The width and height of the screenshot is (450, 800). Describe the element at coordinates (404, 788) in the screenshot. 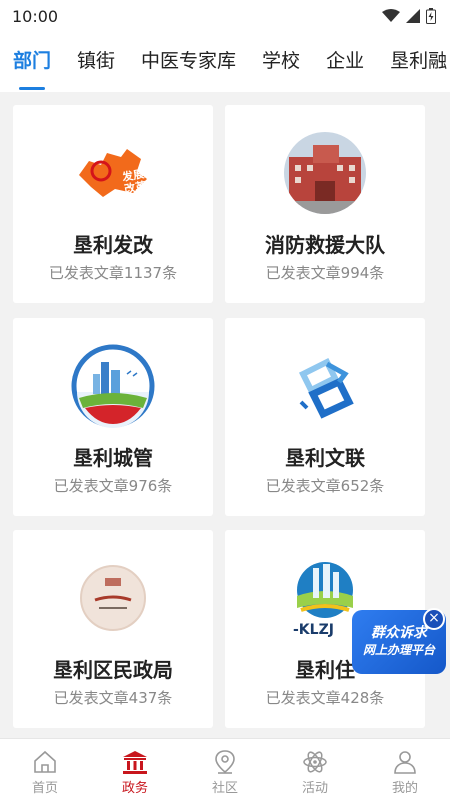

I see `nav-label: 我的` at that location.